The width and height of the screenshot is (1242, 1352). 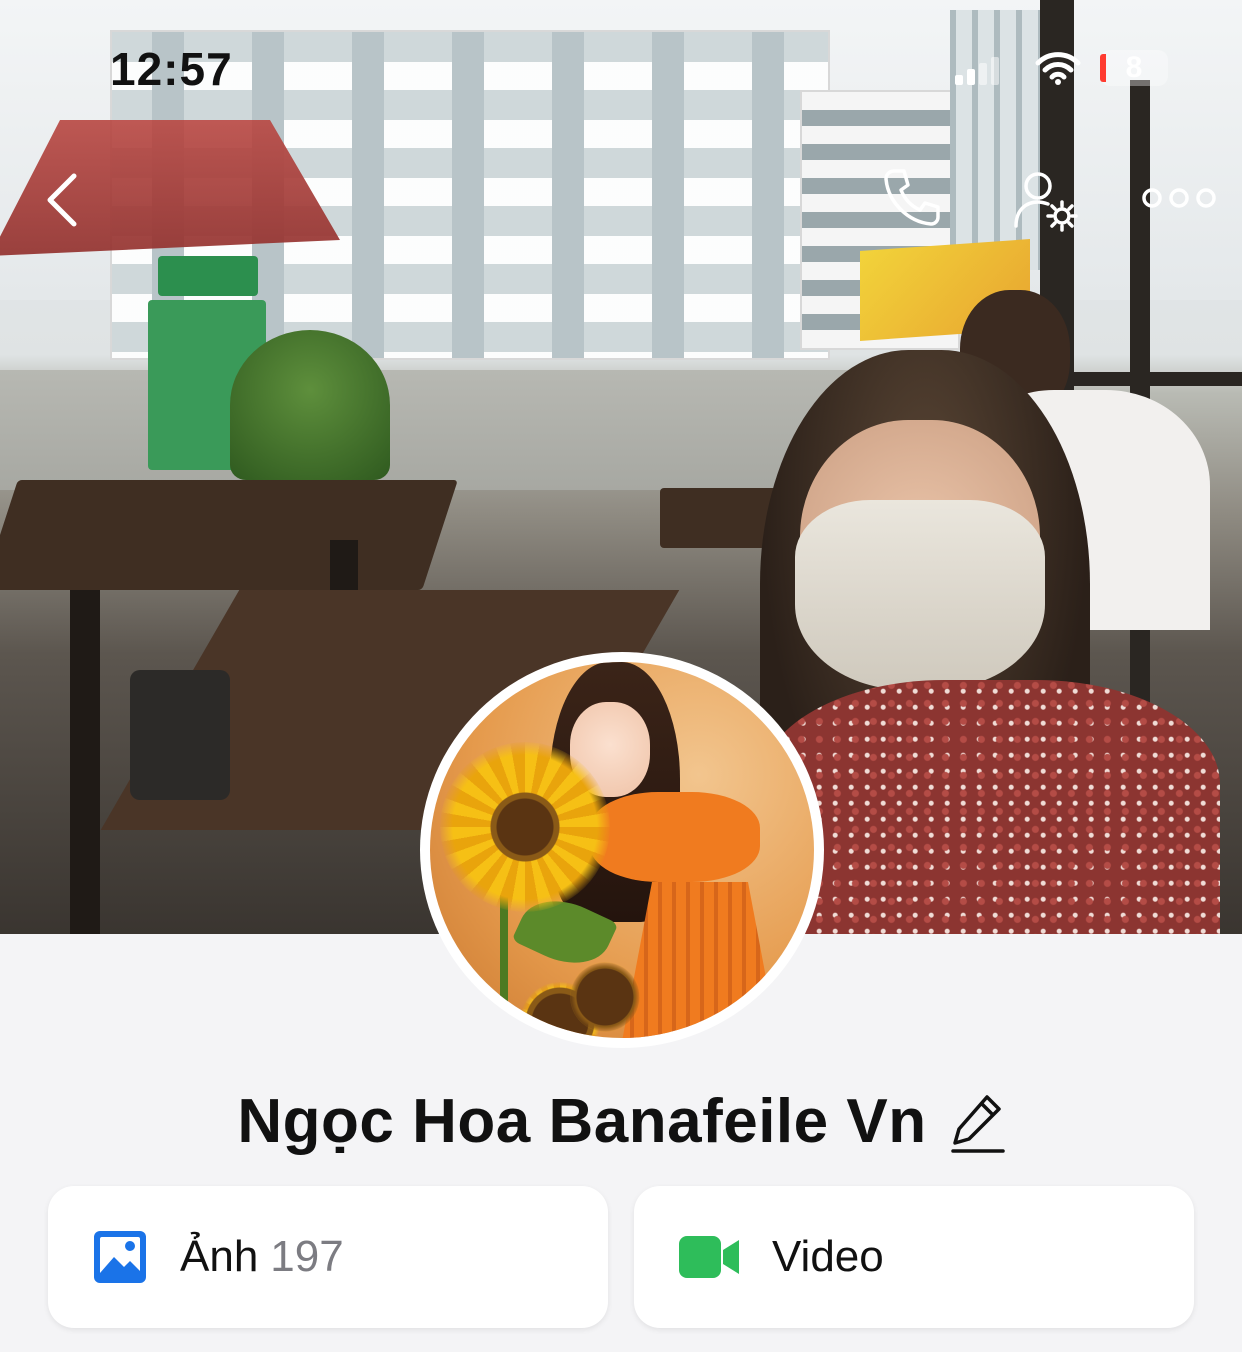 I want to click on avatar-sunflower, so click(x=525, y=827).